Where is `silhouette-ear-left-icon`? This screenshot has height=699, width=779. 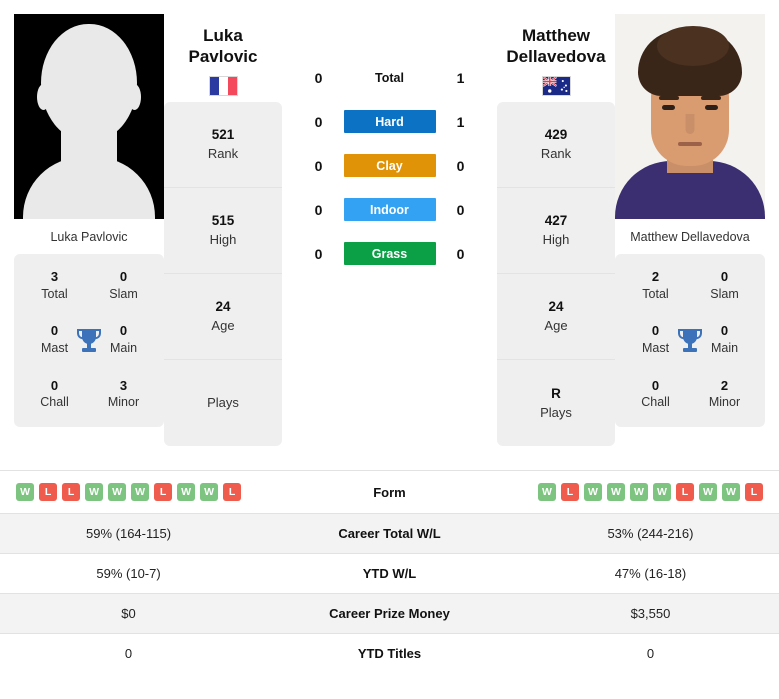
silhouette-ear-left-icon is located at coordinates (43, 97).